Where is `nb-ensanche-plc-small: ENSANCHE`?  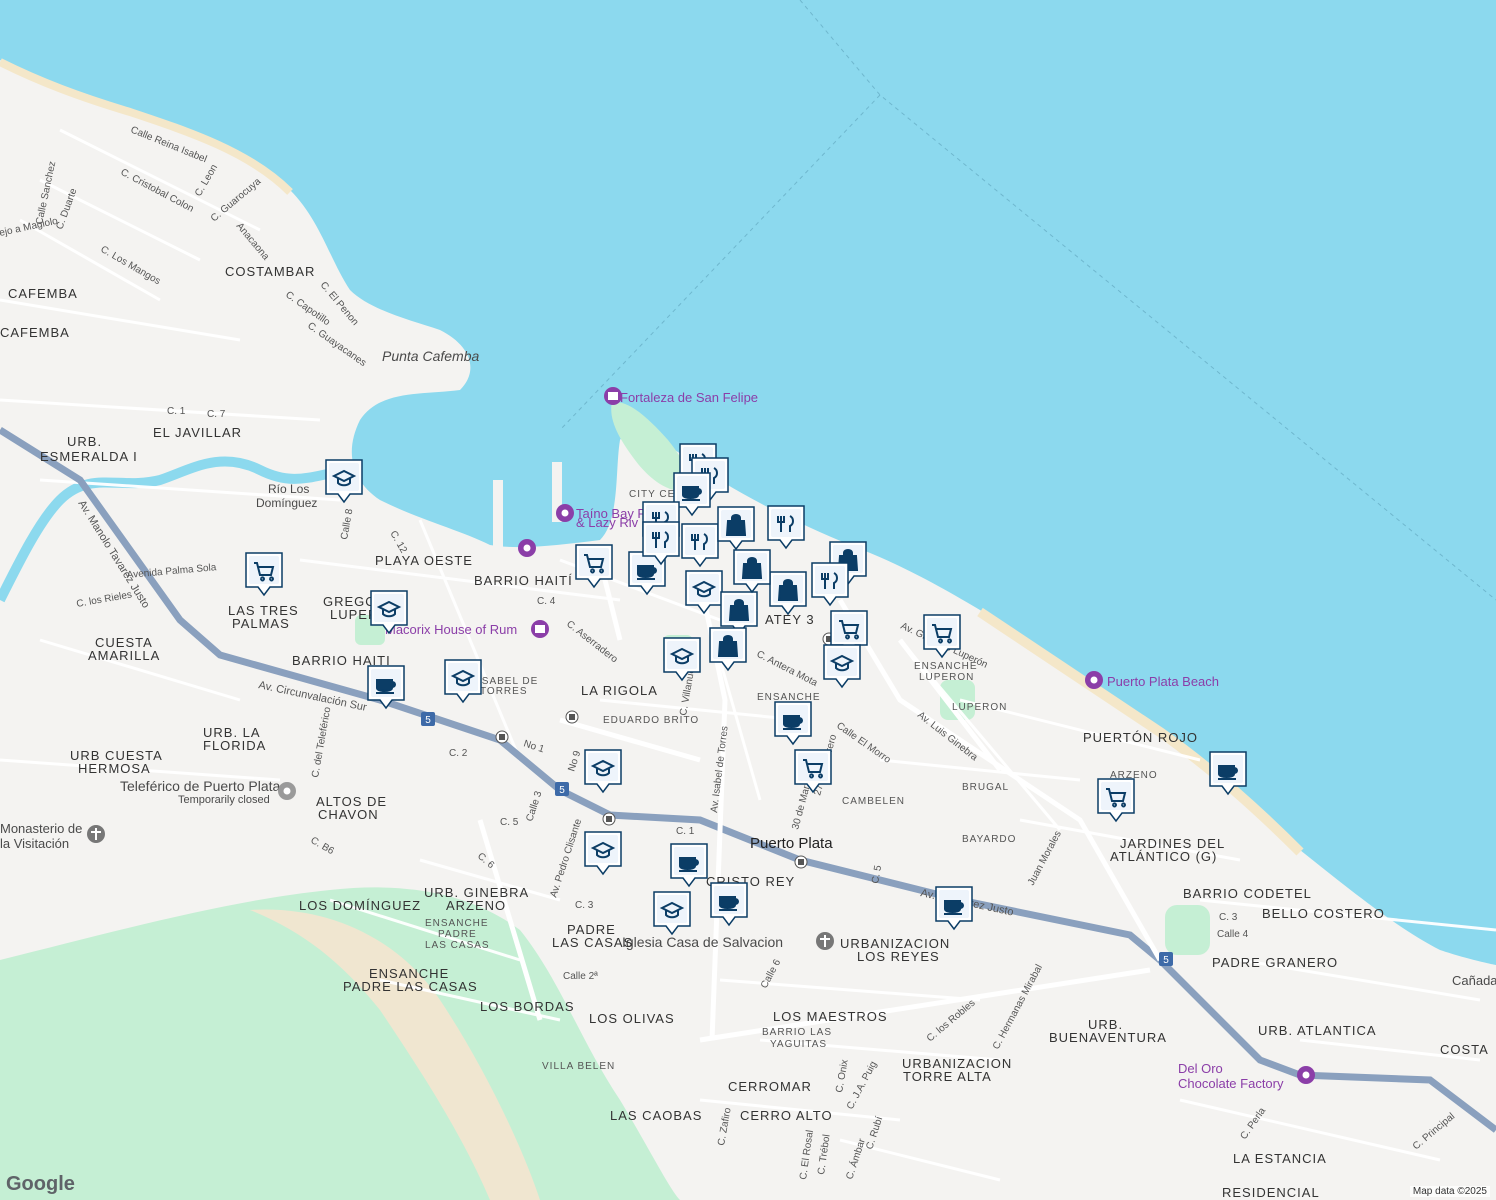
nb-ensanche-plc-small: ENSANCHE is located at coordinates (457, 923).